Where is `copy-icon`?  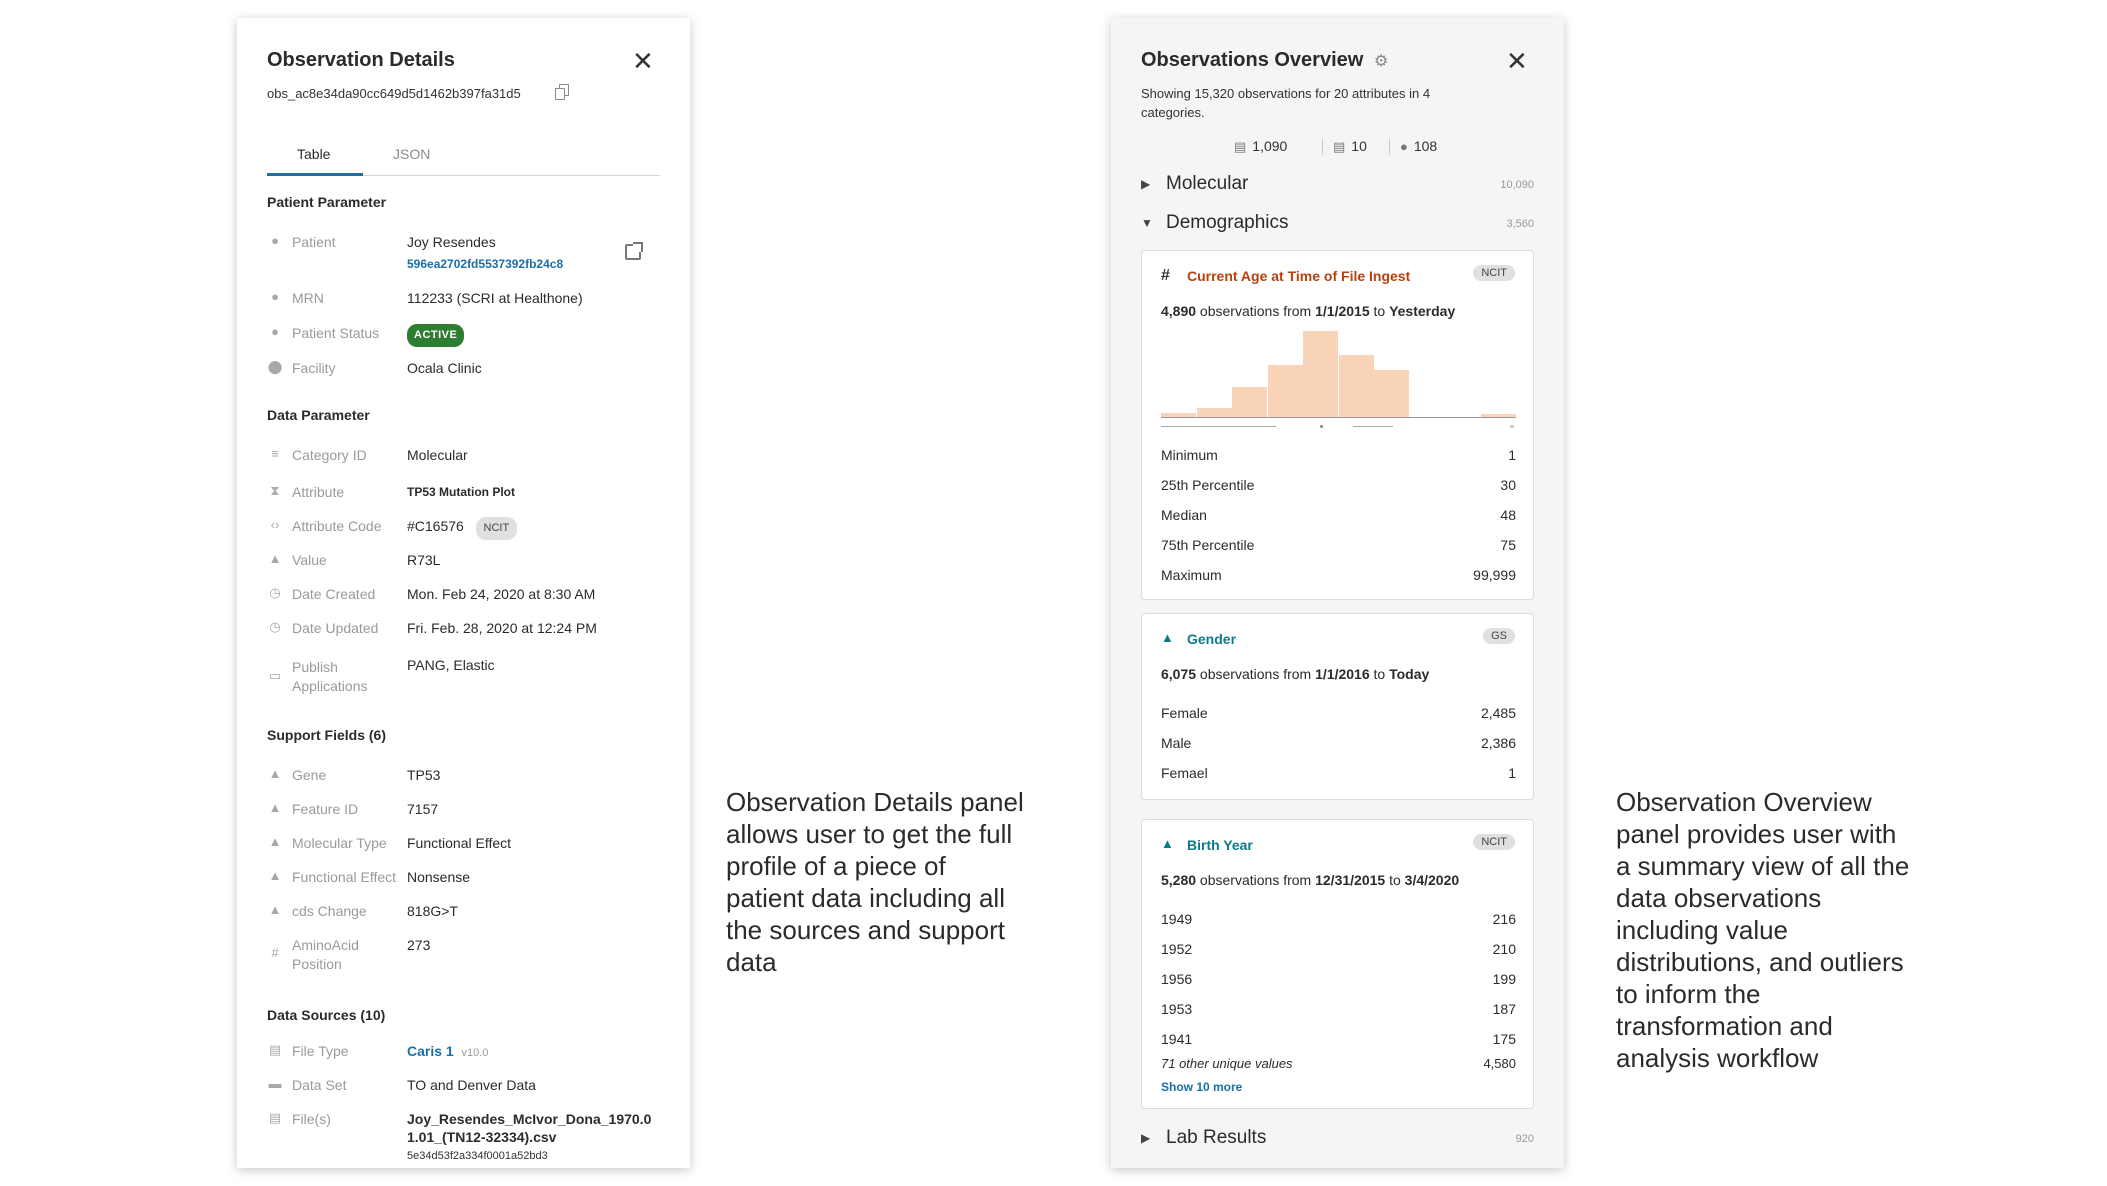 copy-icon is located at coordinates (562, 92).